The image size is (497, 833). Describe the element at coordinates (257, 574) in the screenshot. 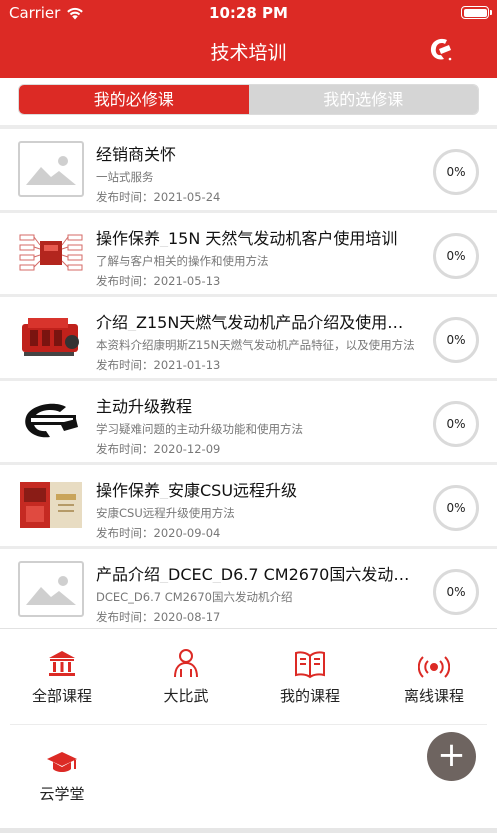

I see `course-title: 产品介绍_DCEC_D6.7 CM2670国六发动机介绍` at that location.